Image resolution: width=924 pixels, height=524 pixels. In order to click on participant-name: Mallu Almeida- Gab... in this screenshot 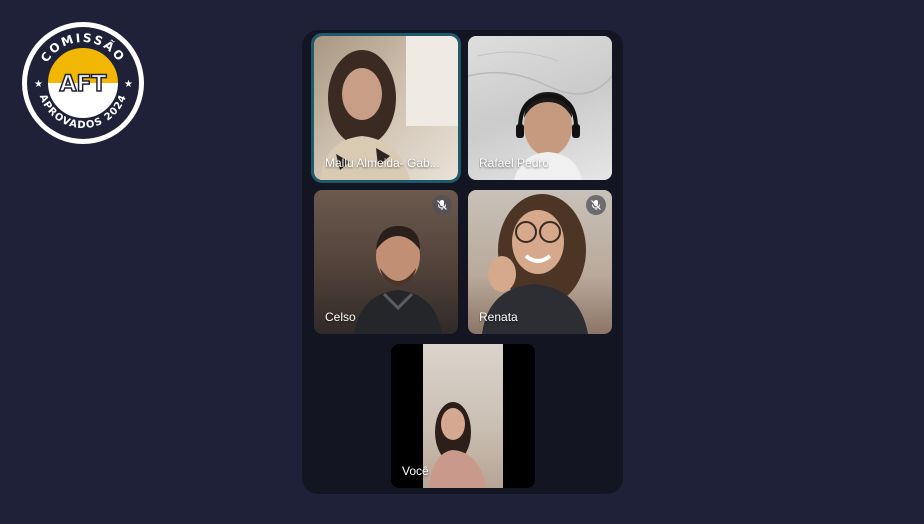, I will do `click(382, 163)`.